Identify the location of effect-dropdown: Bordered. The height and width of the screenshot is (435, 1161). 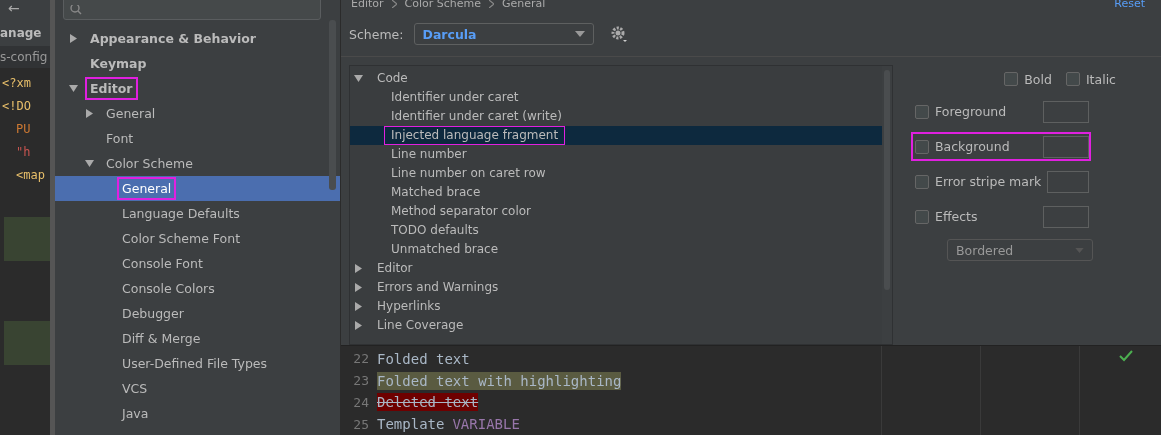
(1020, 250).